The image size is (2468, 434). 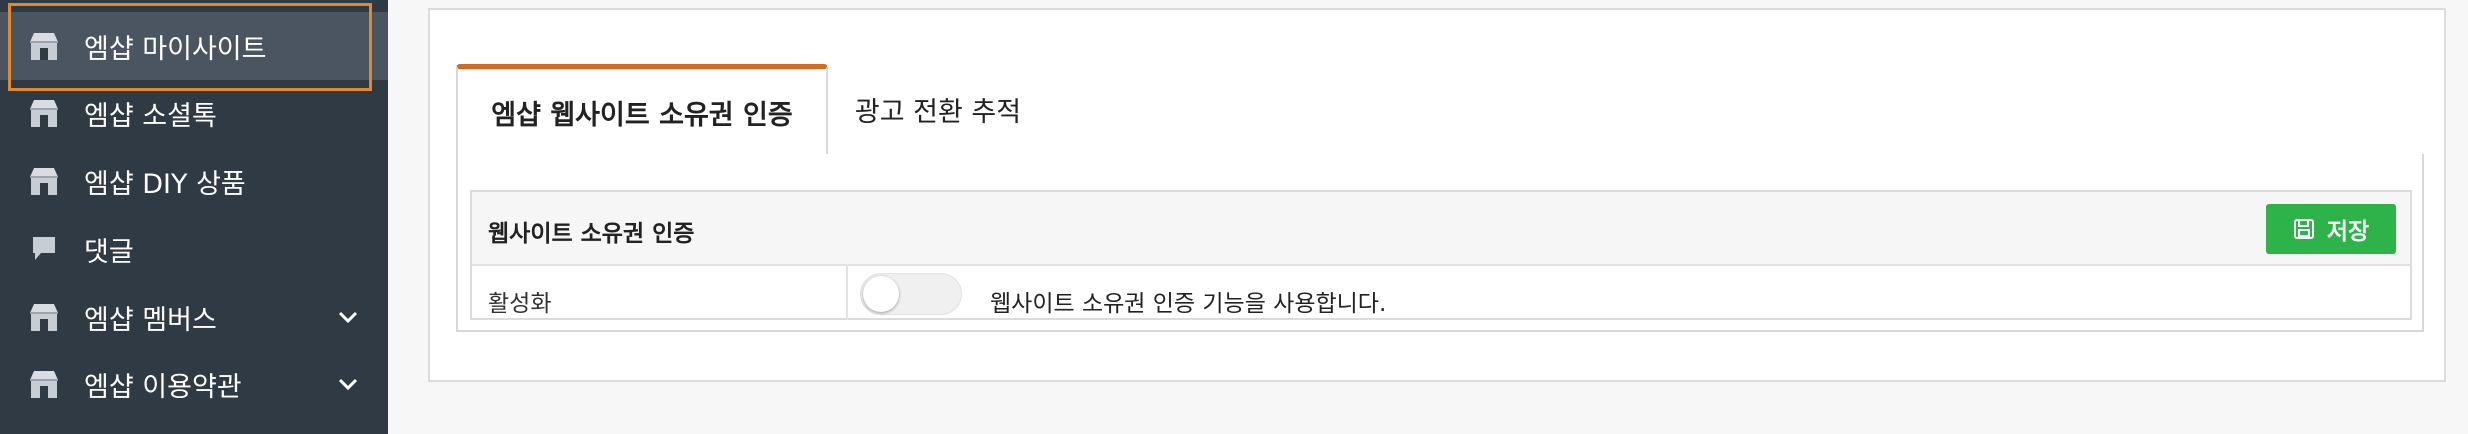 I want to click on save-button-label: 저장, so click(x=2348, y=232).